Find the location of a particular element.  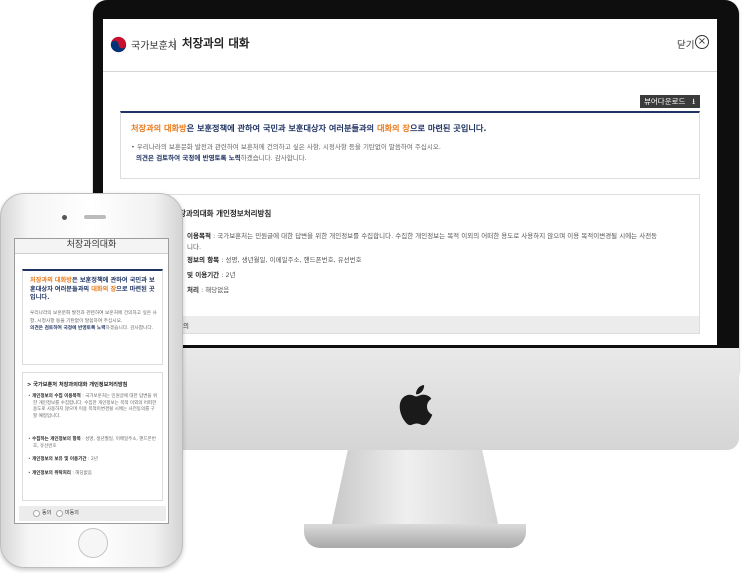

privacy-line-outsourcing-text: : 해당없음 is located at coordinates (214, 290).